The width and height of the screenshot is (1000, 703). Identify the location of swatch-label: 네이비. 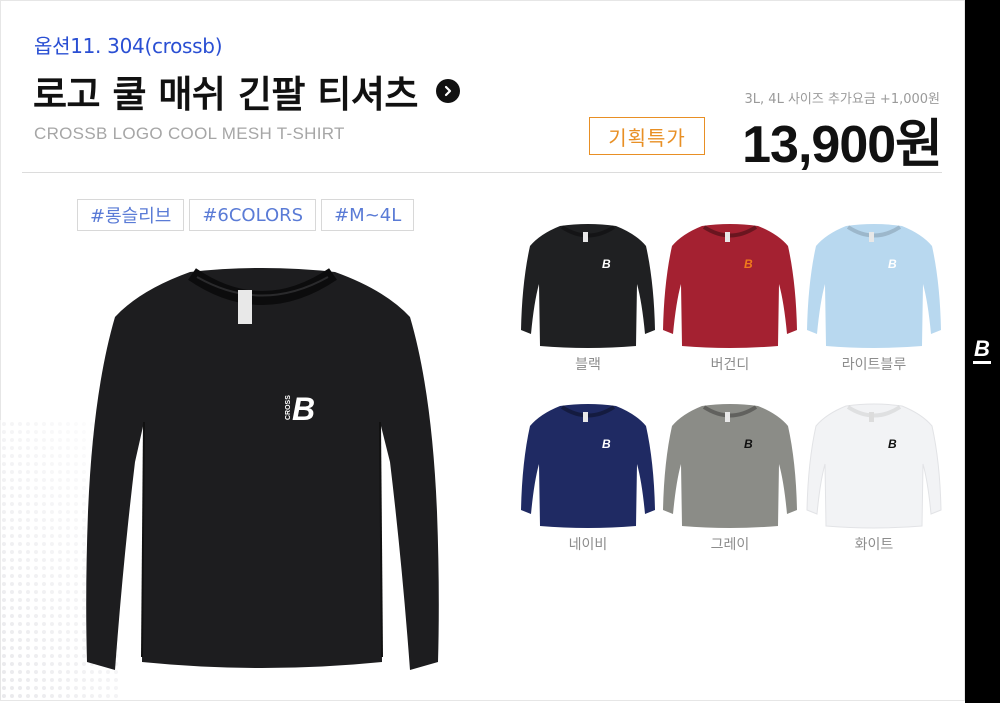
(588, 545).